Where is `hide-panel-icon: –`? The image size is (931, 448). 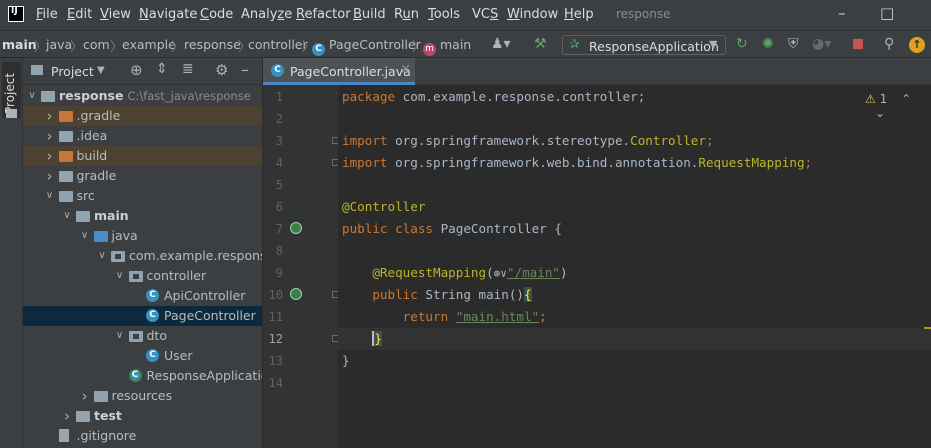 hide-panel-icon: – is located at coordinates (245, 69).